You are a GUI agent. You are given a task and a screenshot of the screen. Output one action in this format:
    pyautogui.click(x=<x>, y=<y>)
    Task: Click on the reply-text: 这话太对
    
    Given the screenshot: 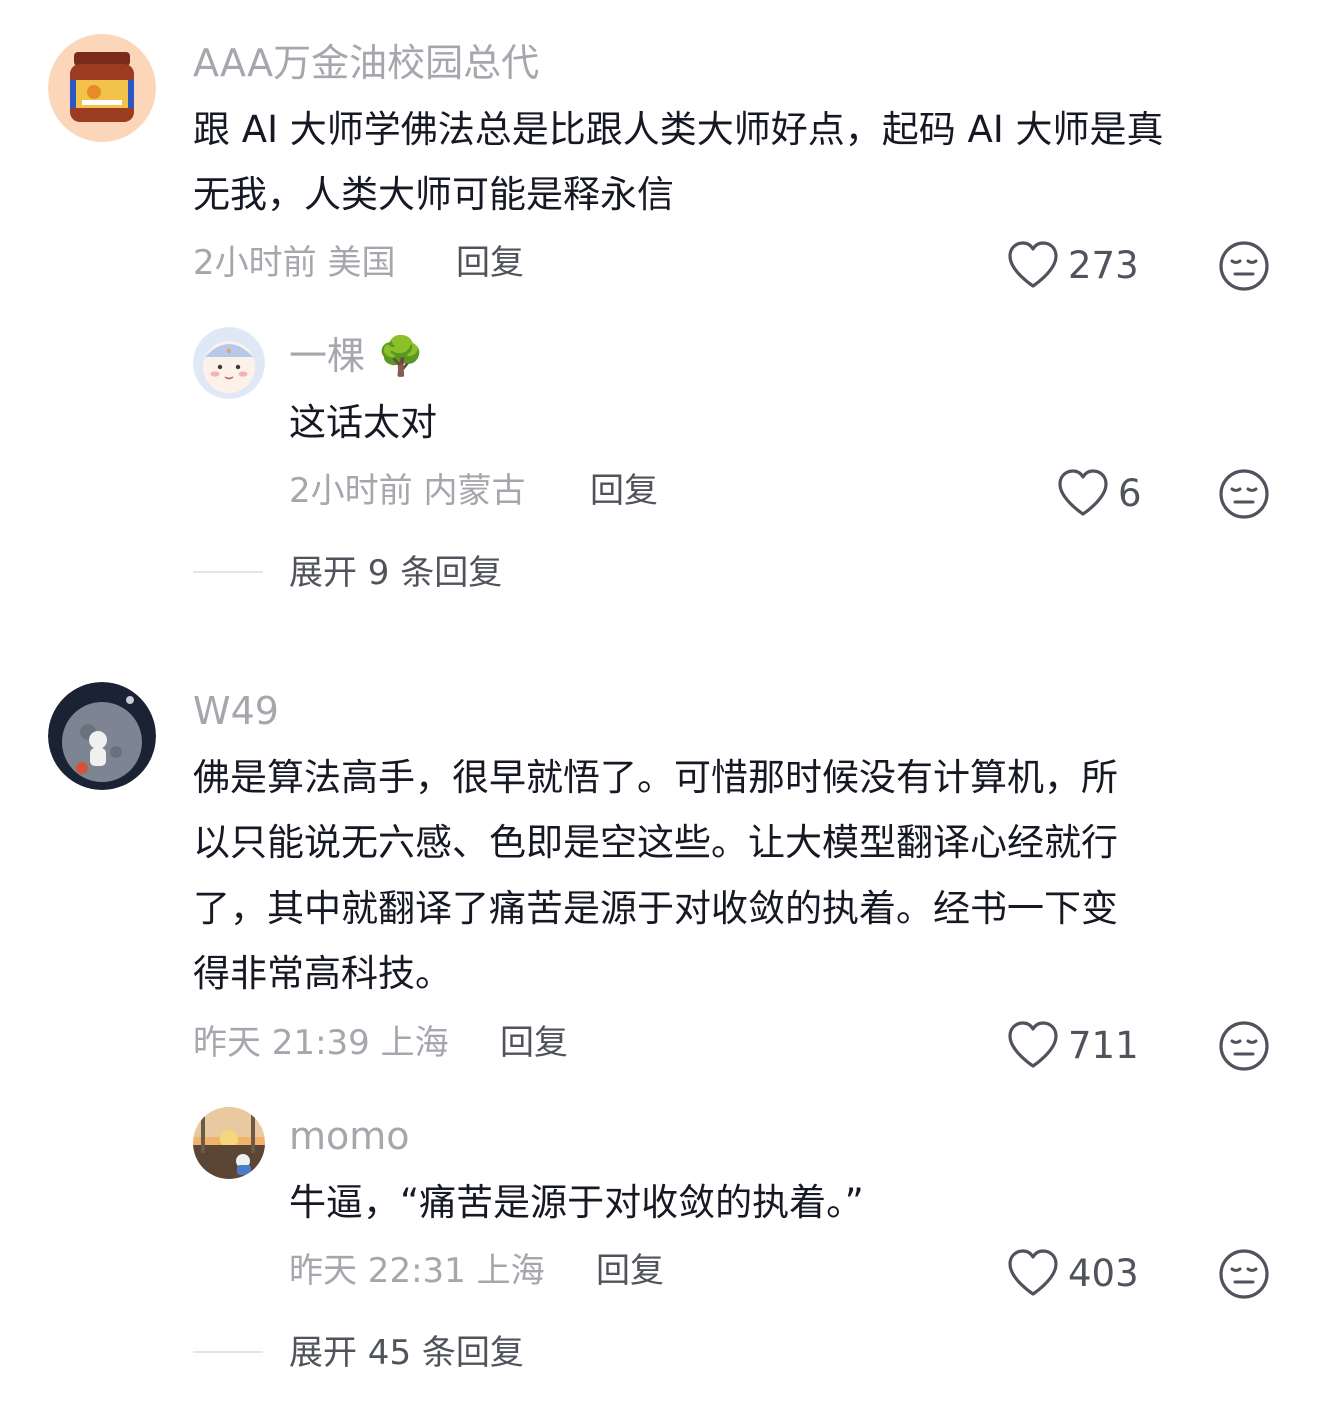 What is the action you would take?
    pyautogui.click(x=363, y=422)
    